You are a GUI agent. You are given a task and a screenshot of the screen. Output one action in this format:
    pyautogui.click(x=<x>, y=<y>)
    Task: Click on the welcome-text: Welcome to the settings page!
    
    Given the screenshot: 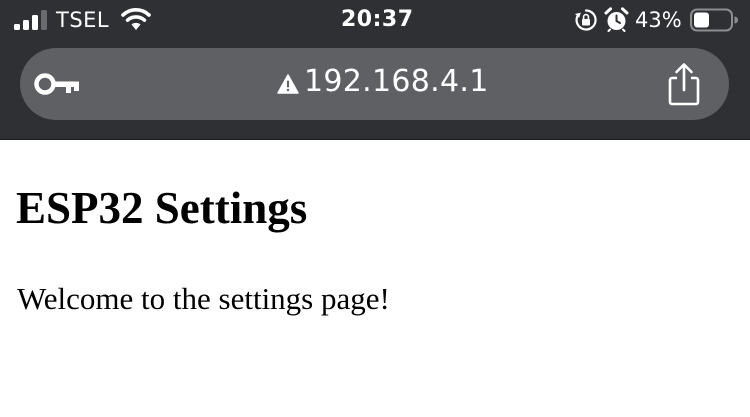 What is the action you would take?
    pyautogui.click(x=203, y=298)
    